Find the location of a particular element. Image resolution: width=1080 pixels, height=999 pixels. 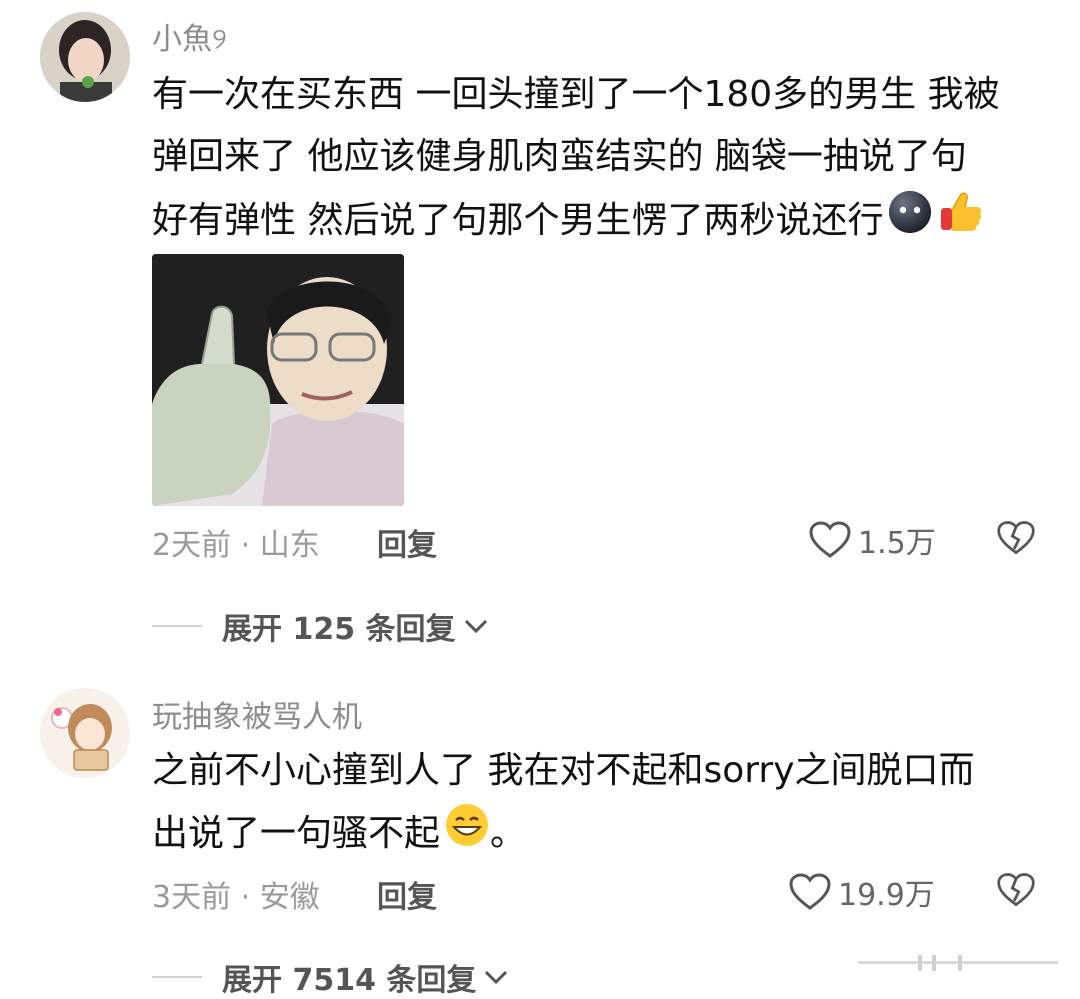

comment-tail: 。 is located at coordinates (508, 833).